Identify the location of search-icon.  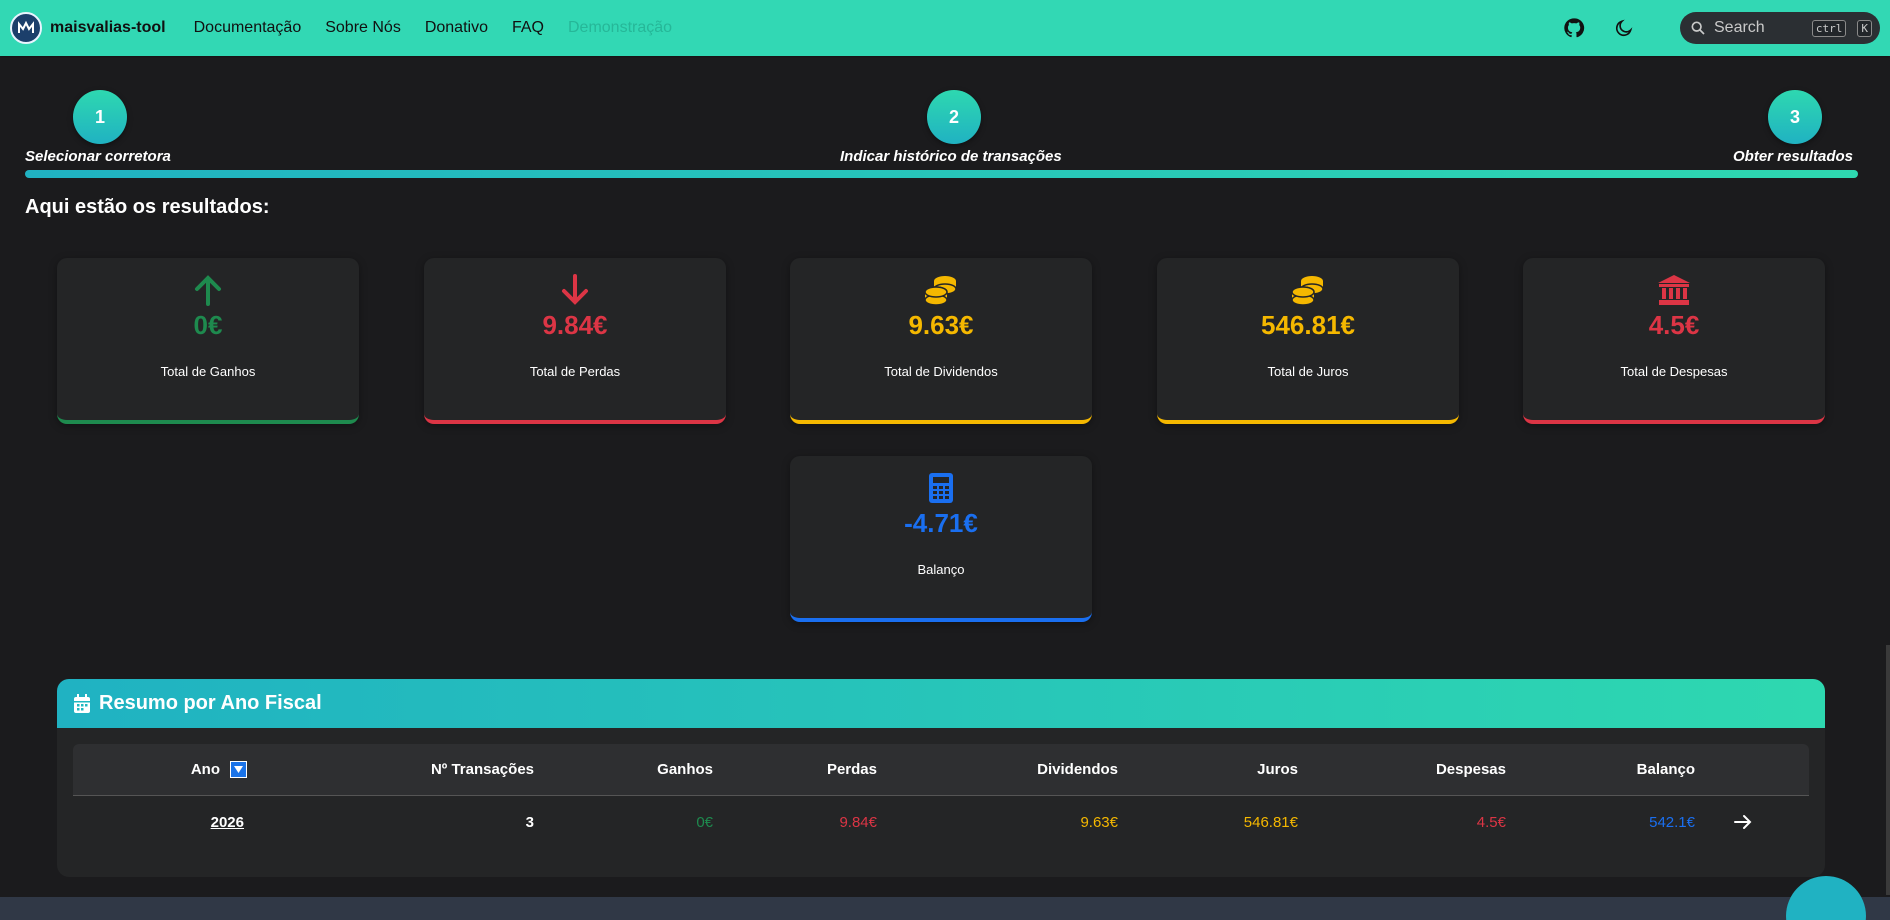
(1698, 28).